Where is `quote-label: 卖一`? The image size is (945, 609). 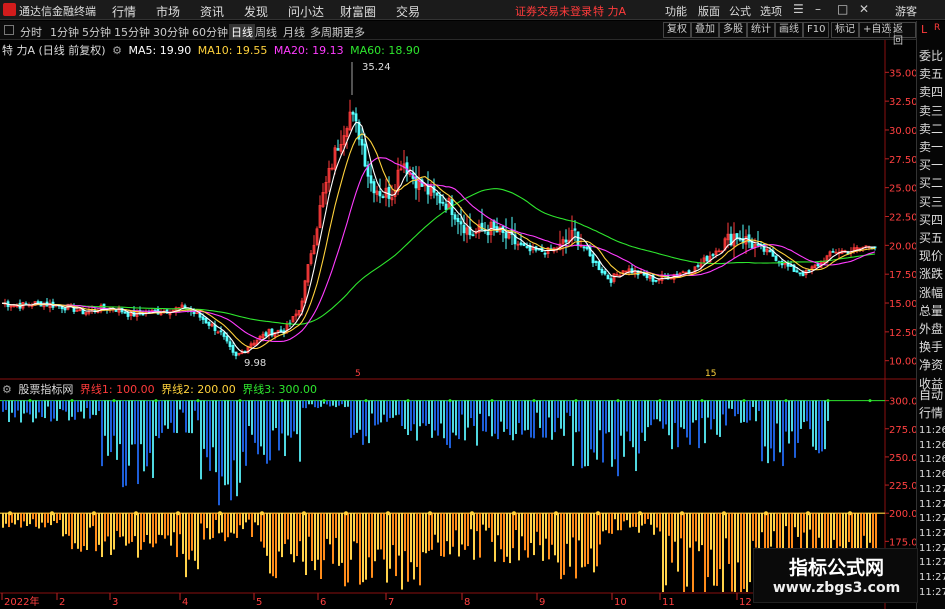
quote-label: 卖一 is located at coordinates (931, 147).